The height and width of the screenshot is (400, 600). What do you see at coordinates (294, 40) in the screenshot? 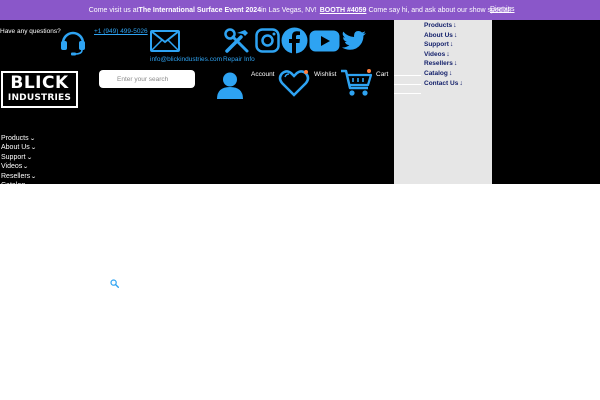
I see `facebook-icon` at bounding box center [294, 40].